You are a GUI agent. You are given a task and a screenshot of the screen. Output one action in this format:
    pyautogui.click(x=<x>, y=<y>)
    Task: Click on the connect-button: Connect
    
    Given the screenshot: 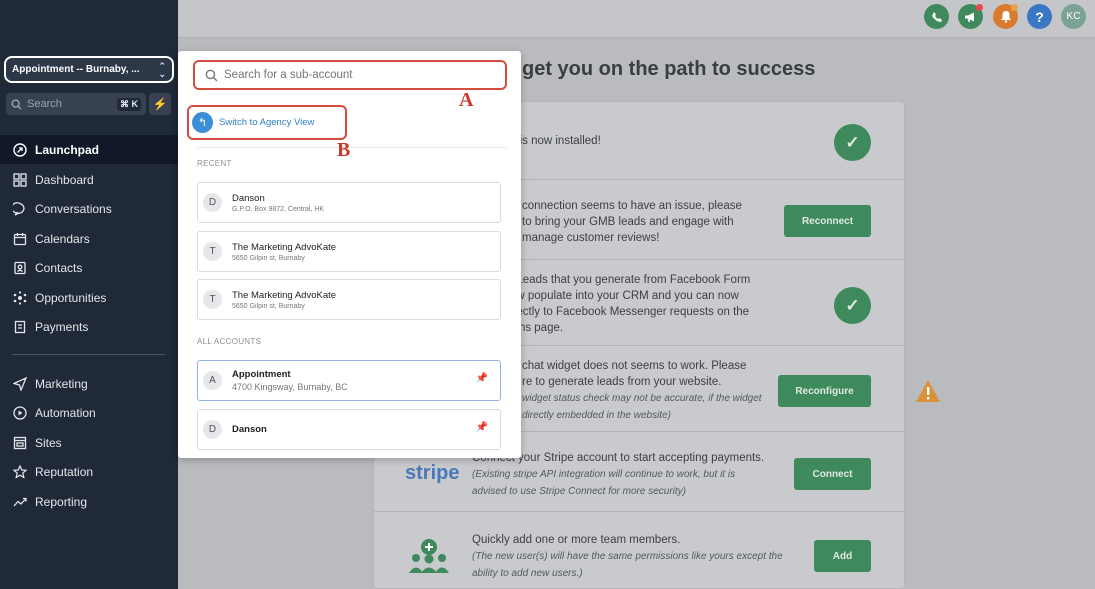 What is the action you would take?
    pyautogui.click(x=832, y=474)
    